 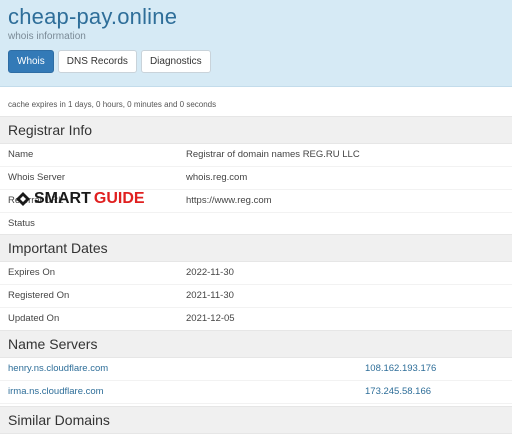 What do you see at coordinates (256, 344) in the screenshot?
I see `section-title: Name Servers` at bounding box center [256, 344].